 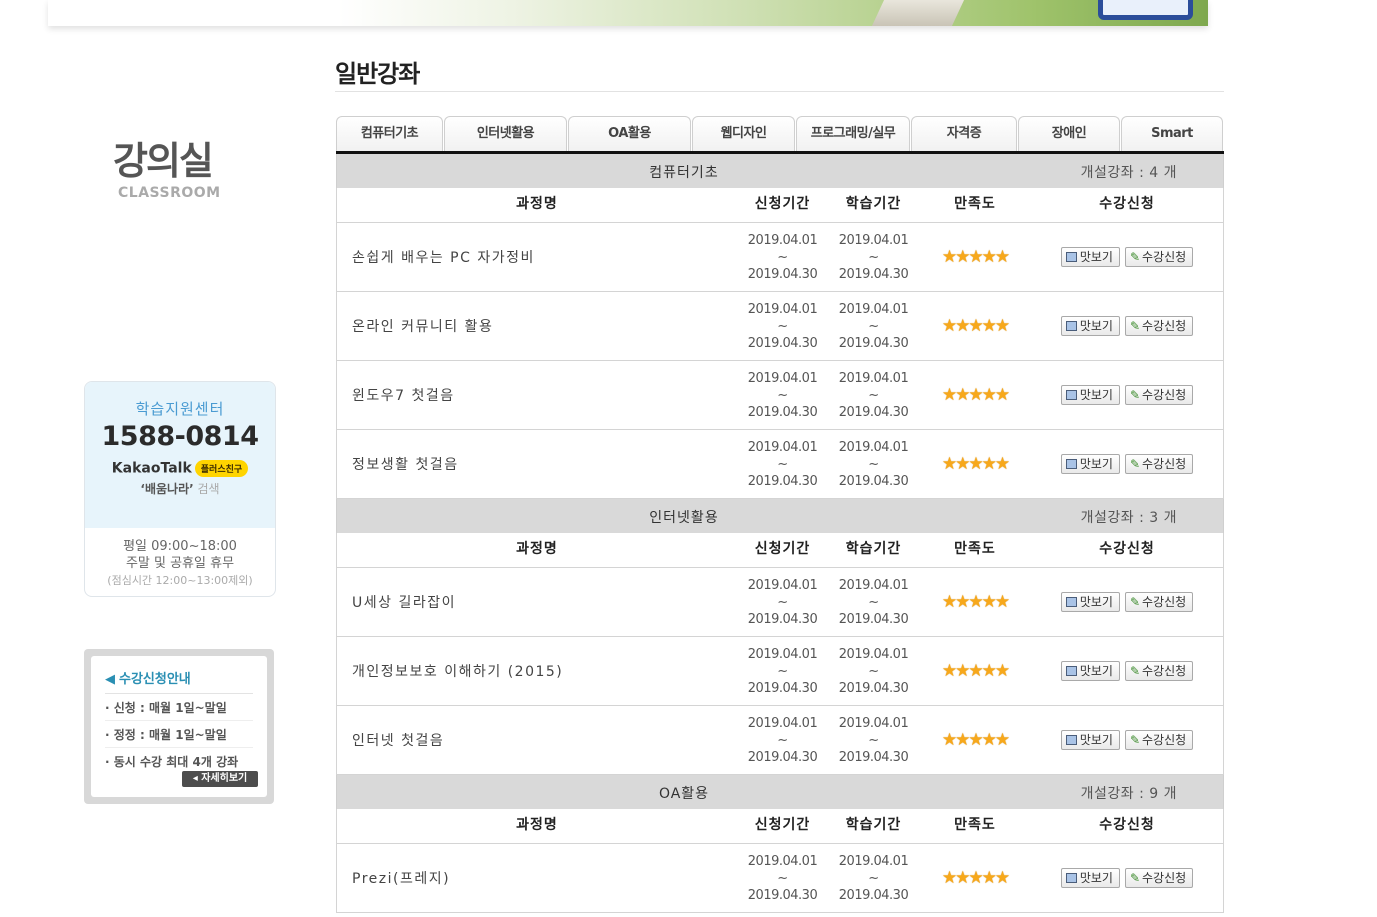 I want to click on tab-certification: 자격증, so click(x=964, y=133).